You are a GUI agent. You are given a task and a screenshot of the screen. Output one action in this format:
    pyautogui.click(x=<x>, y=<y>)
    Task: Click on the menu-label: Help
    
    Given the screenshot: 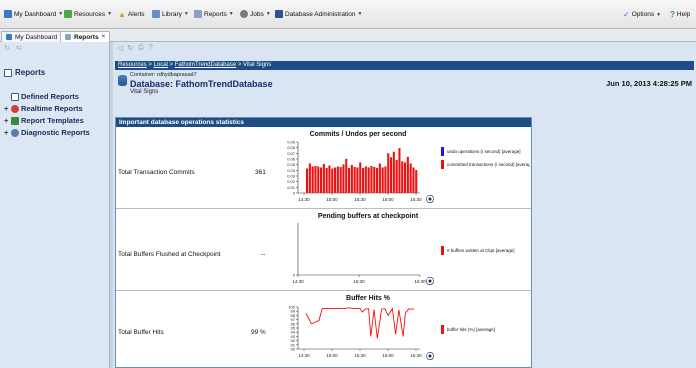 What is the action you would take?
    pyautogui.click(x=683, y=14)
    